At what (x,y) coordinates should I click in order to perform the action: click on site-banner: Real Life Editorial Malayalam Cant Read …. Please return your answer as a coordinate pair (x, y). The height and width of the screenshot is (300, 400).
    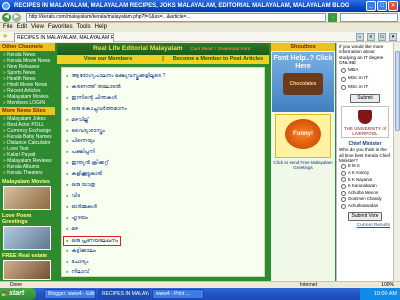
    Looking at the image, I should click on (163, 49).